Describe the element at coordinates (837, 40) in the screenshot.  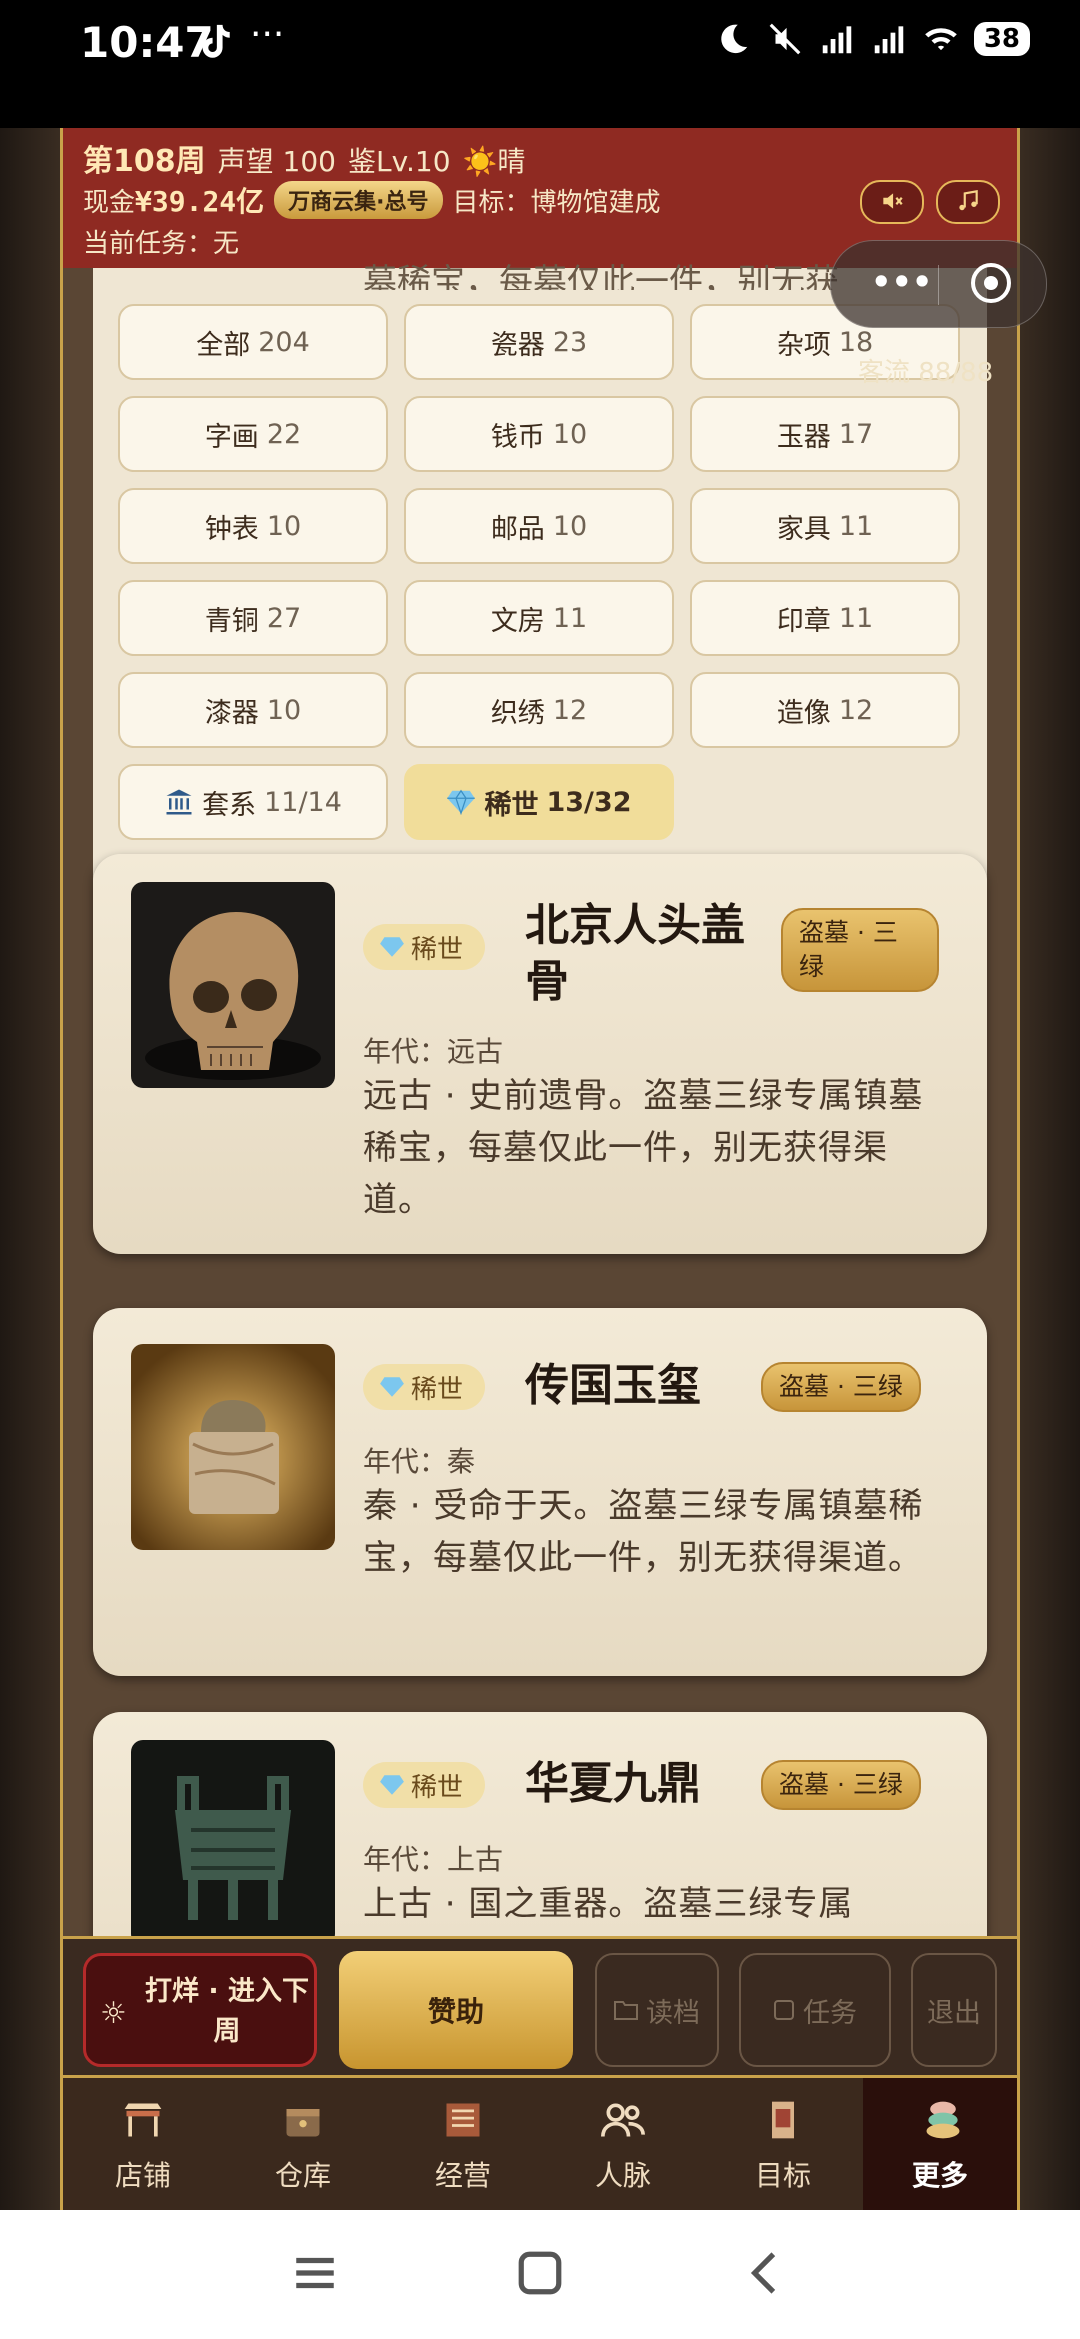
I see `signal-5g-icon` at that location.